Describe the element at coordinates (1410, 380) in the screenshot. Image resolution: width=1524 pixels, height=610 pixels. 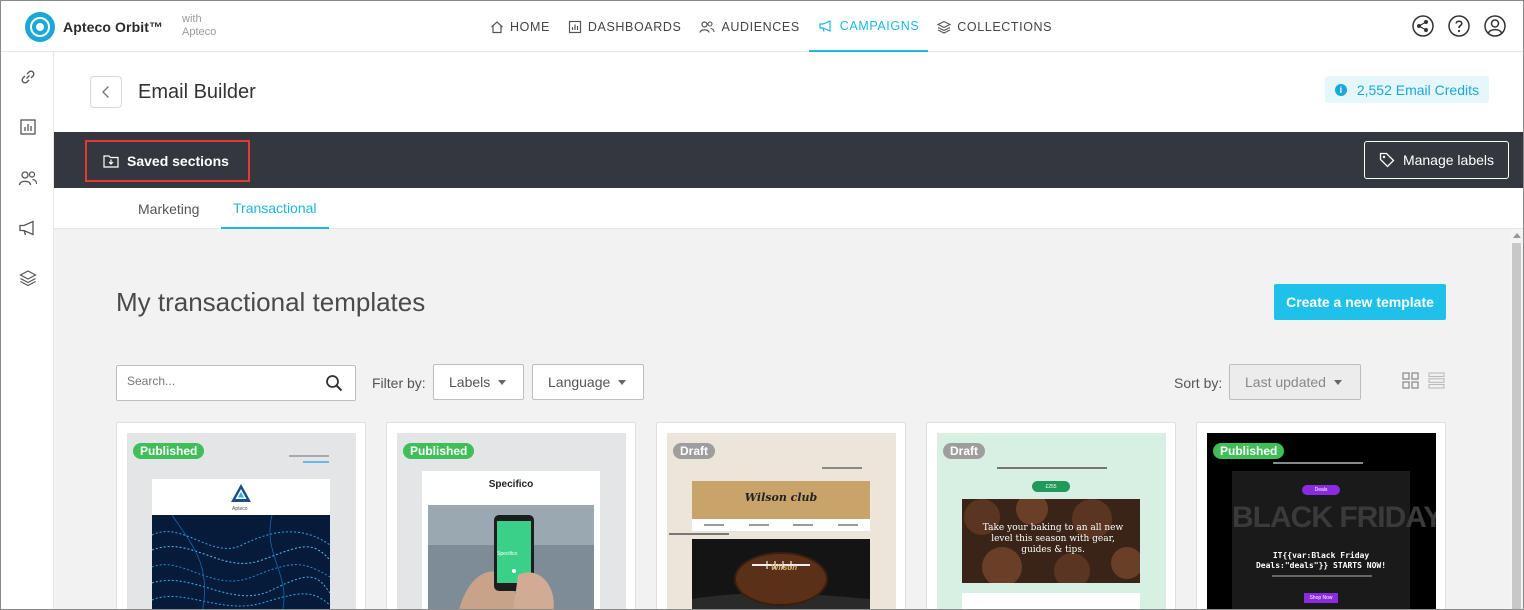
I see `grid-view-icon` at that location.